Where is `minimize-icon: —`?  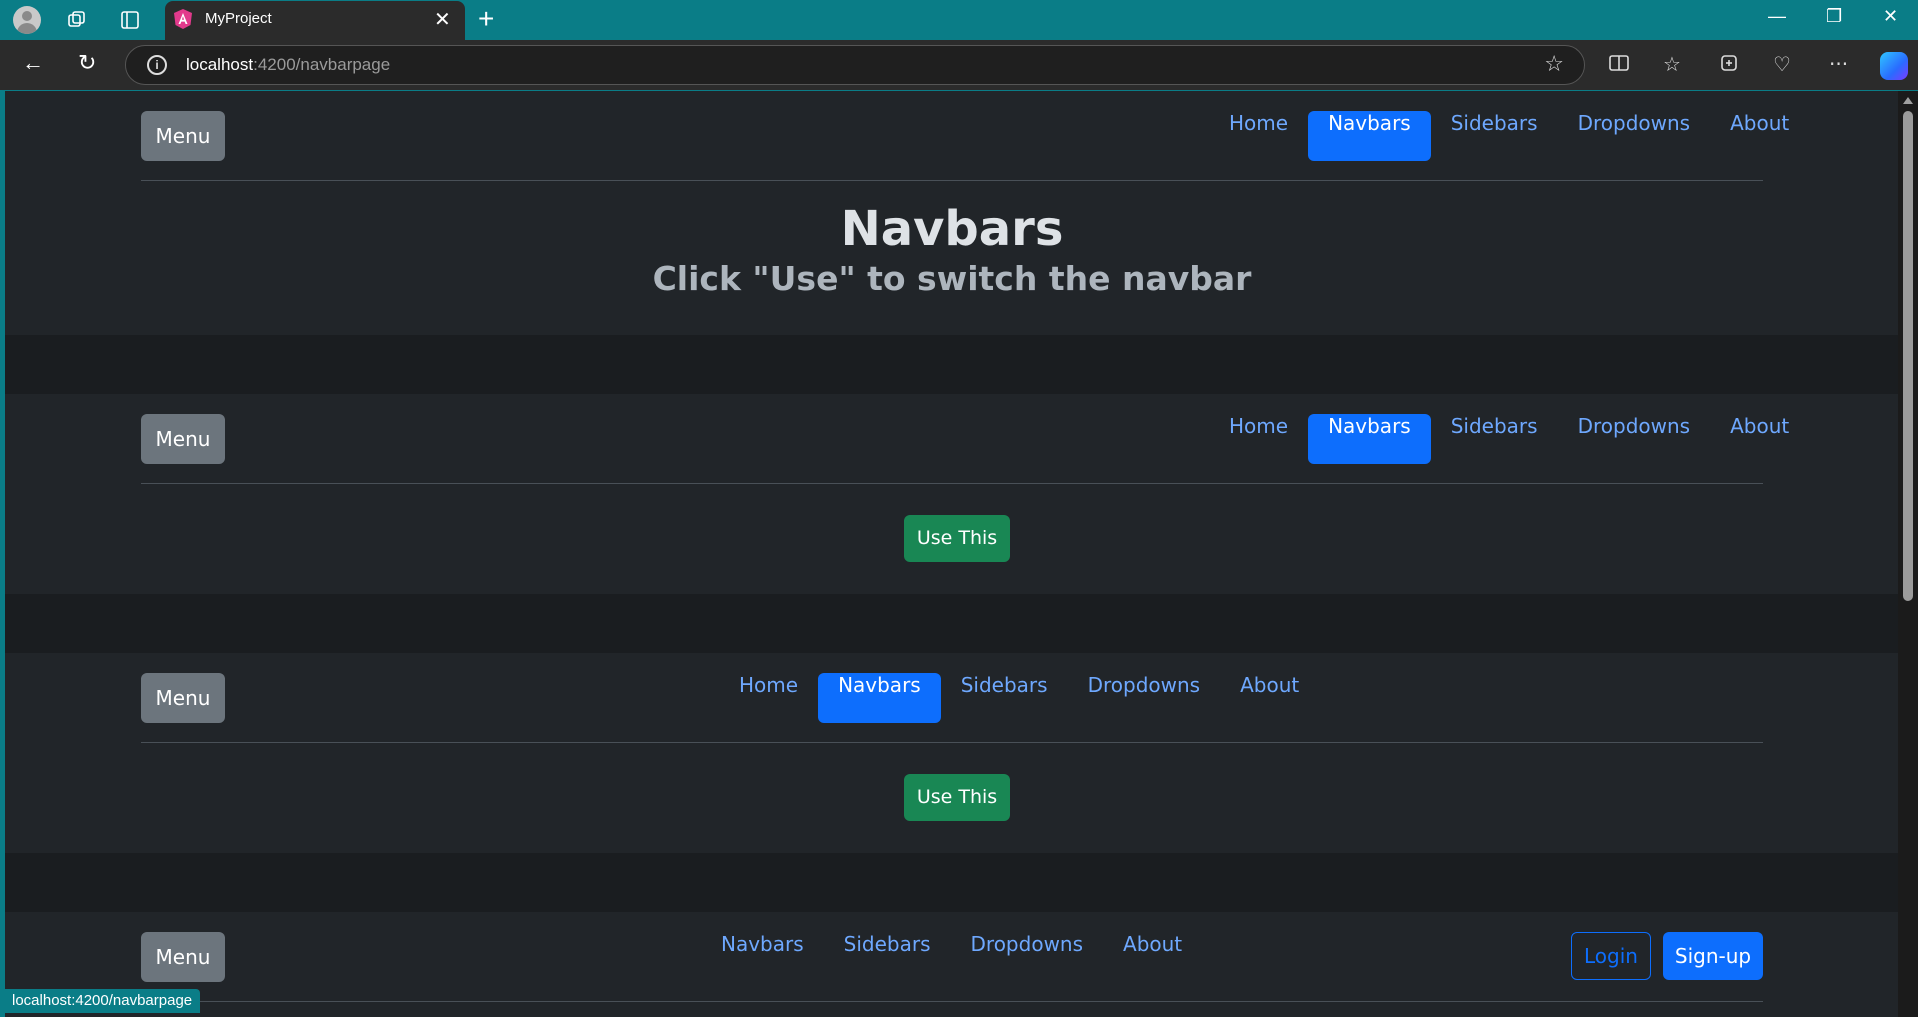
minimize-icon: — is located at coordinates (1777, 16).